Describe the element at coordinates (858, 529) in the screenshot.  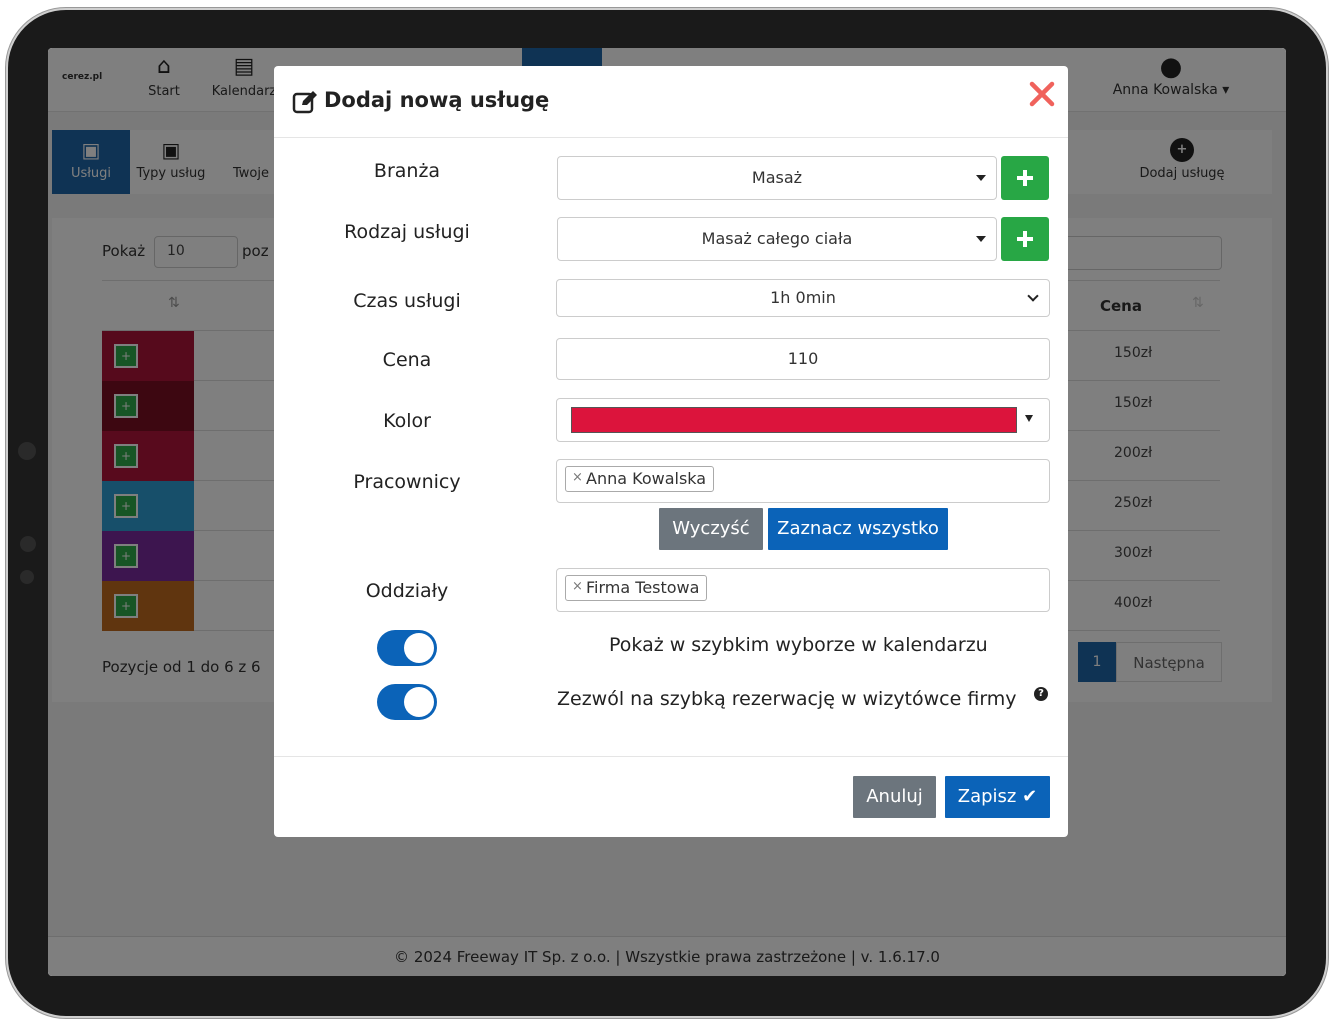
I see `select-all-button: Zaznacz wszystko` at that location.